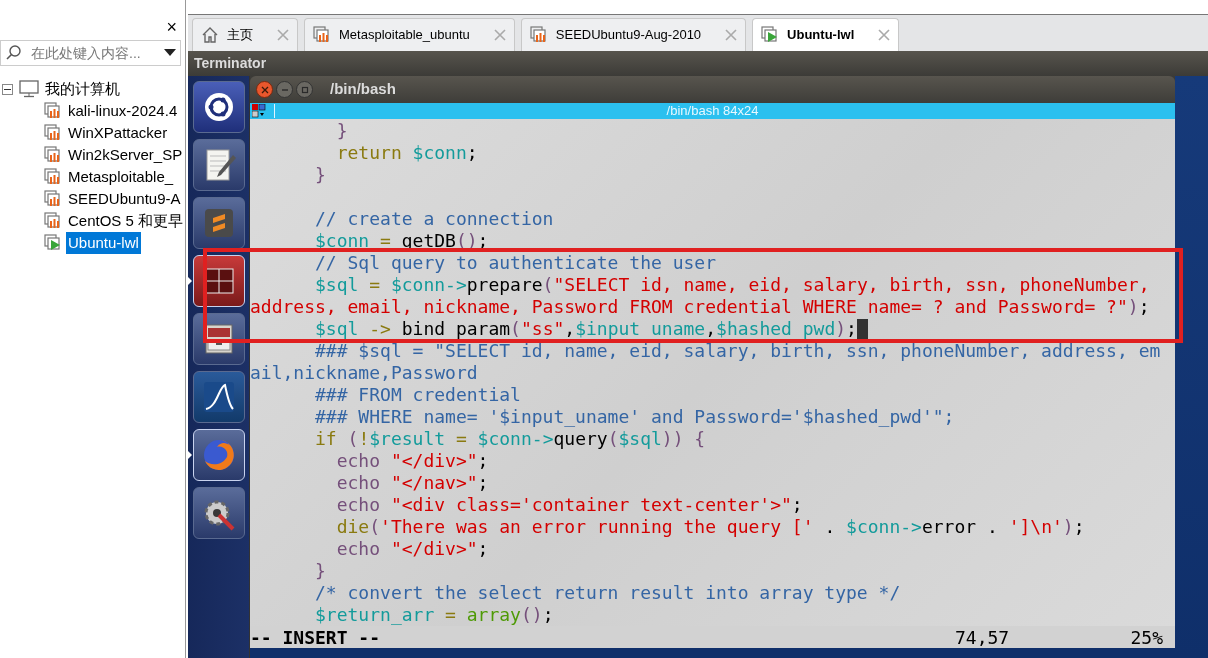  Describe the element at coordinates (230, 63) in the screenshot. I see `app-title: Terminator` at that location.